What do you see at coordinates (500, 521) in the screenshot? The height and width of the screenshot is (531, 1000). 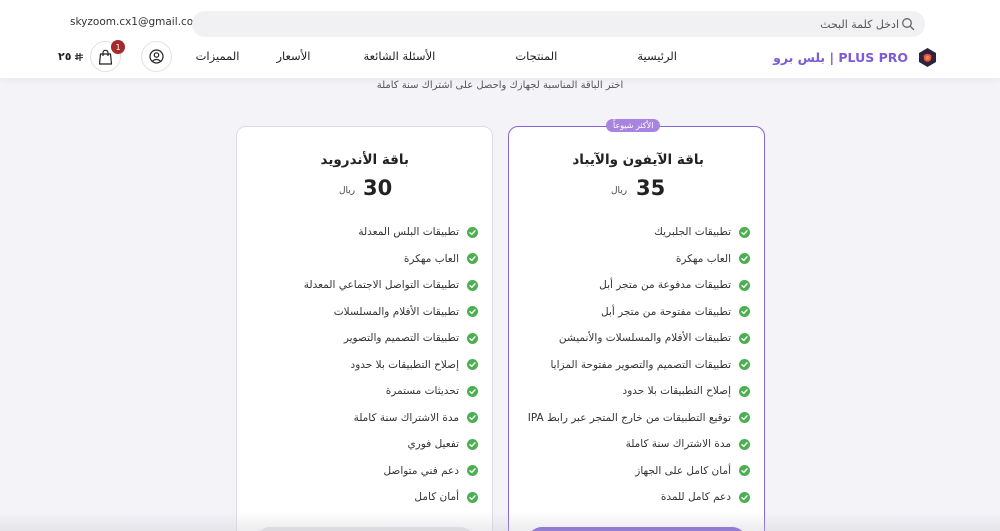 I see `bottom-shade` at bounding box center [500, 521].